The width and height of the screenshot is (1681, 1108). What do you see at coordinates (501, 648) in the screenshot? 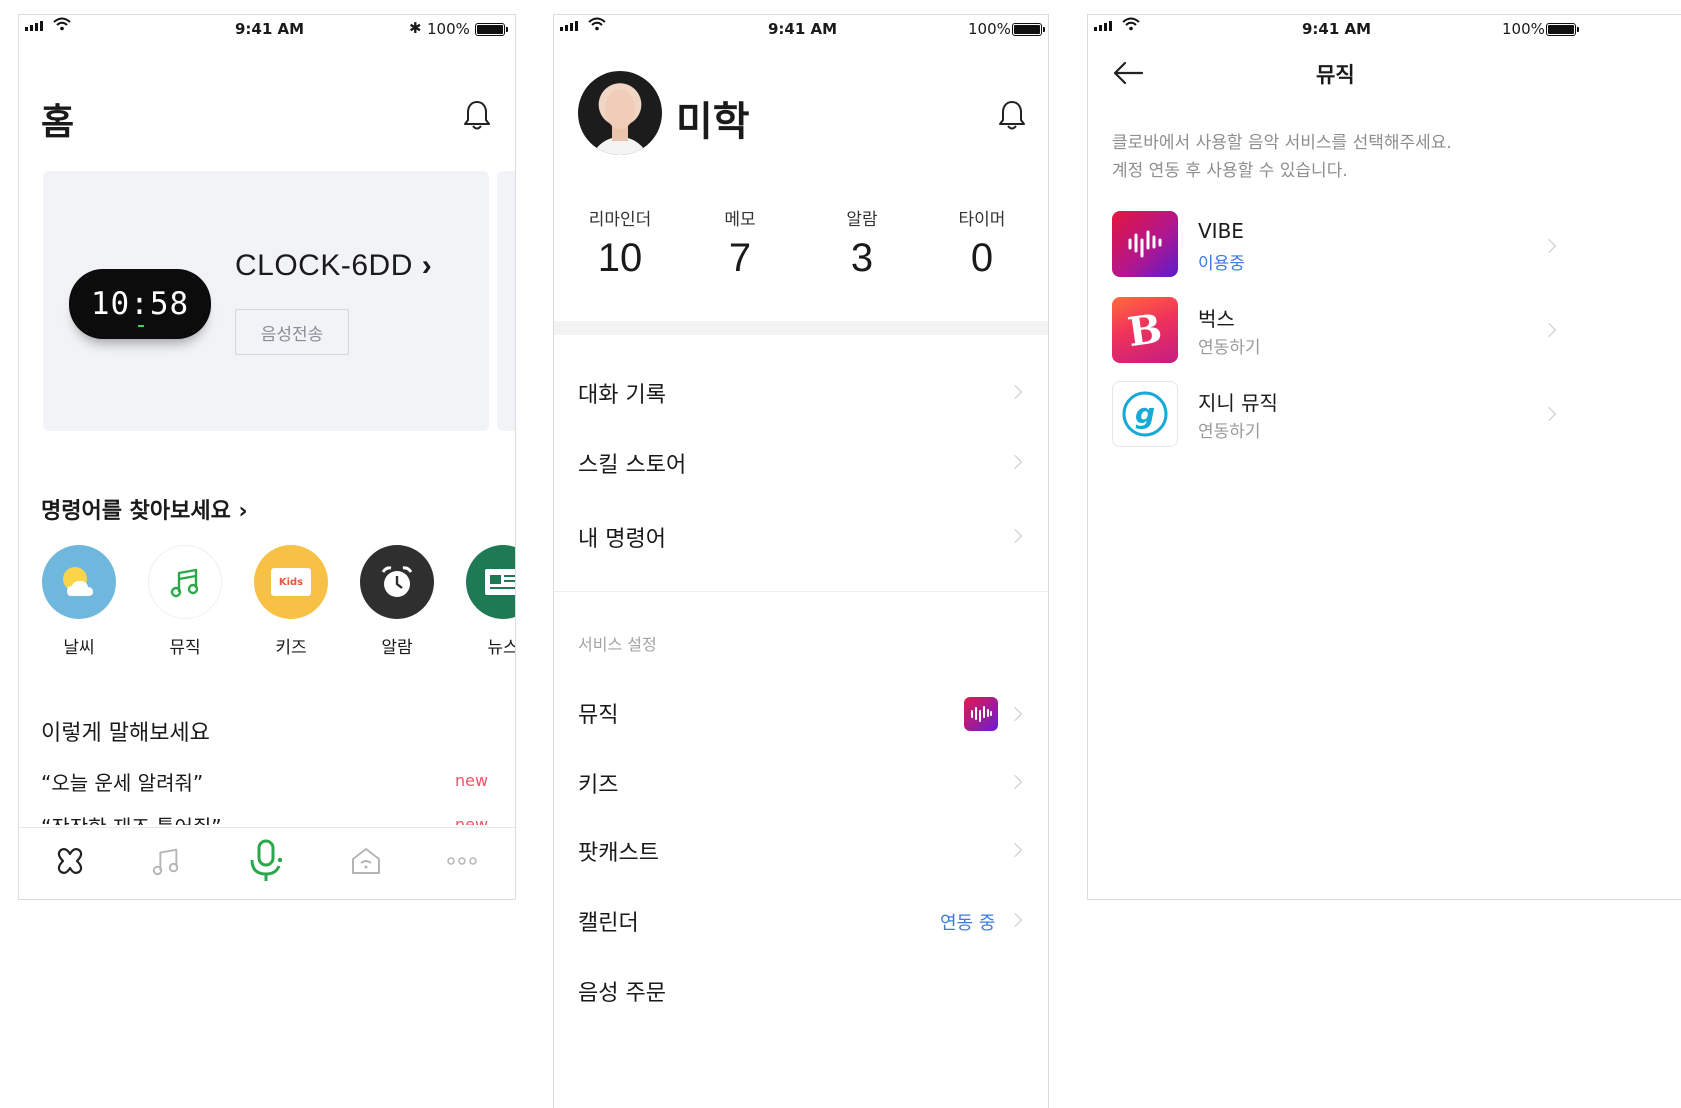
I see `category-label: 뉴스` at bounding box center [501, 648].